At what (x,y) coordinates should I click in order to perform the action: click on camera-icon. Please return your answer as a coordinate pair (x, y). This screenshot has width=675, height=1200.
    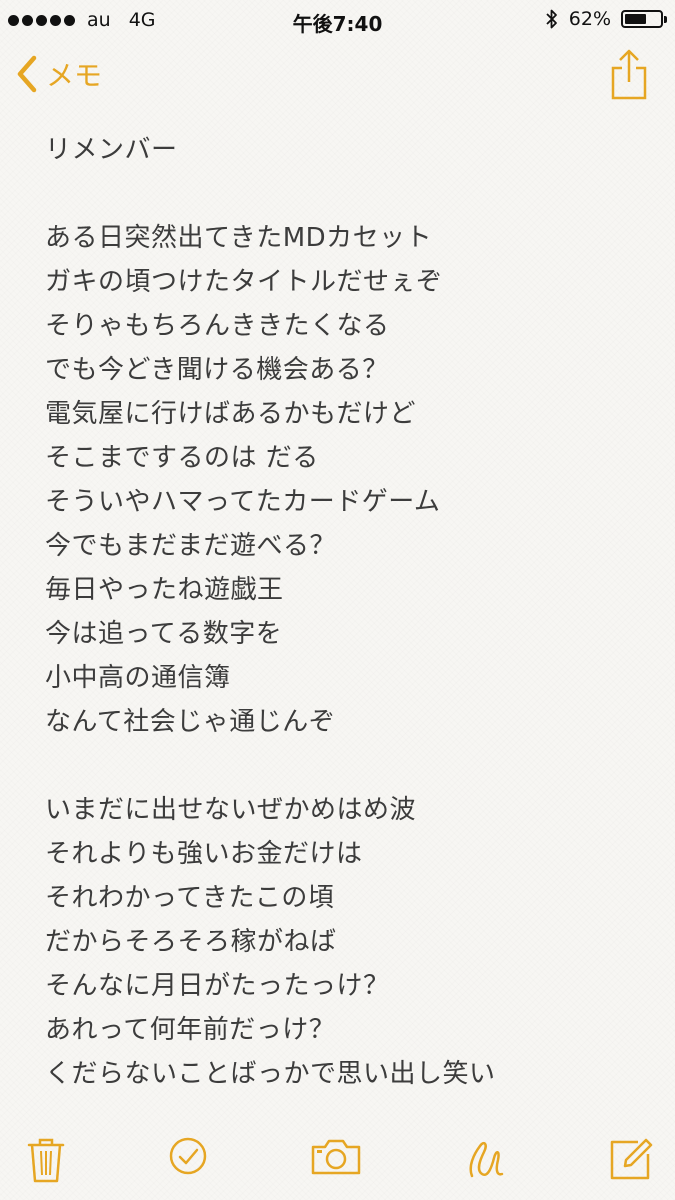
    Looking at the image, I should click on (336, 1157).